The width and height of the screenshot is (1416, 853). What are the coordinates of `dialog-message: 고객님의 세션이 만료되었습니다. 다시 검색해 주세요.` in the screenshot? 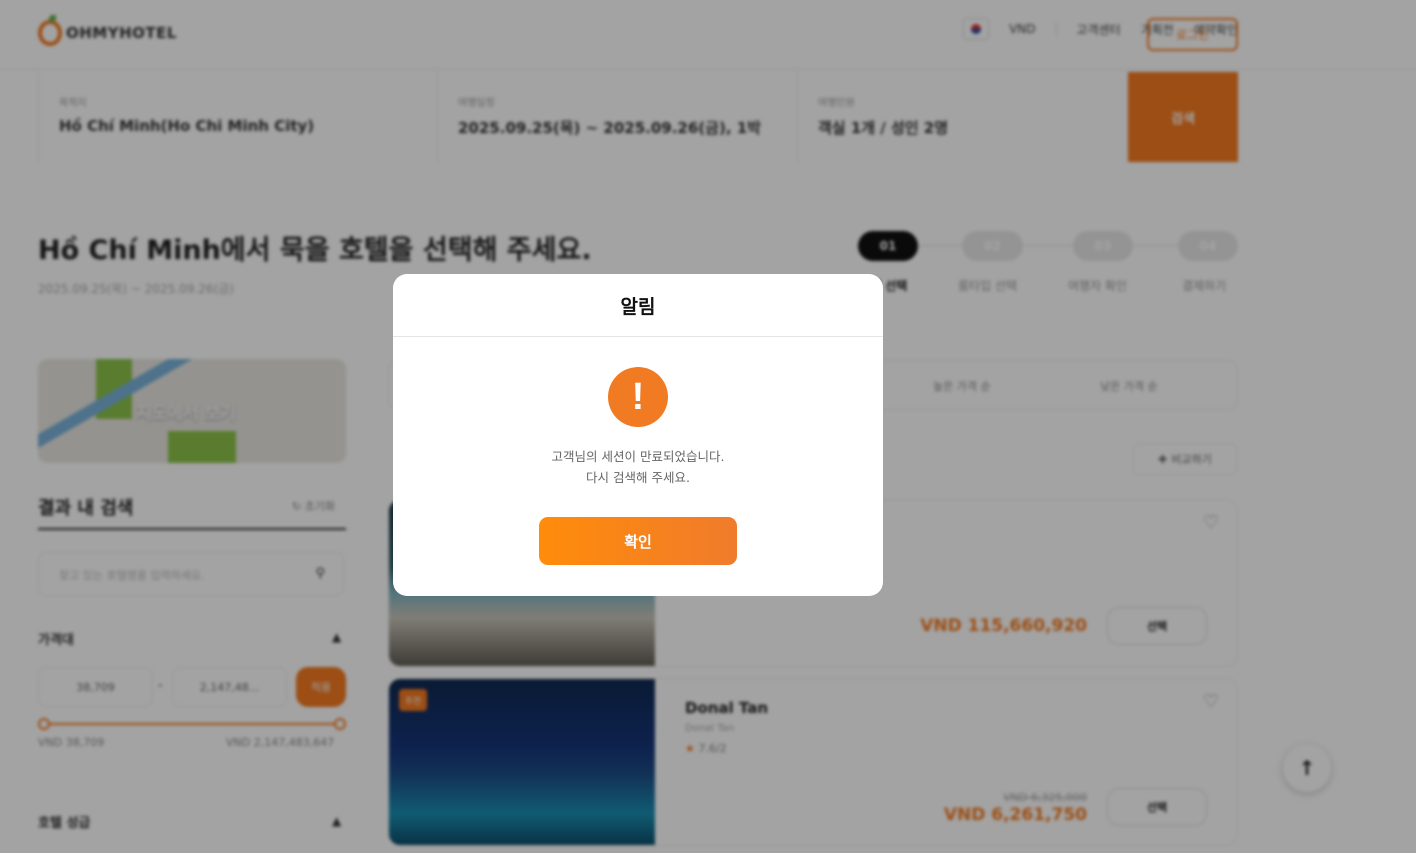 It's located at (638, 467).